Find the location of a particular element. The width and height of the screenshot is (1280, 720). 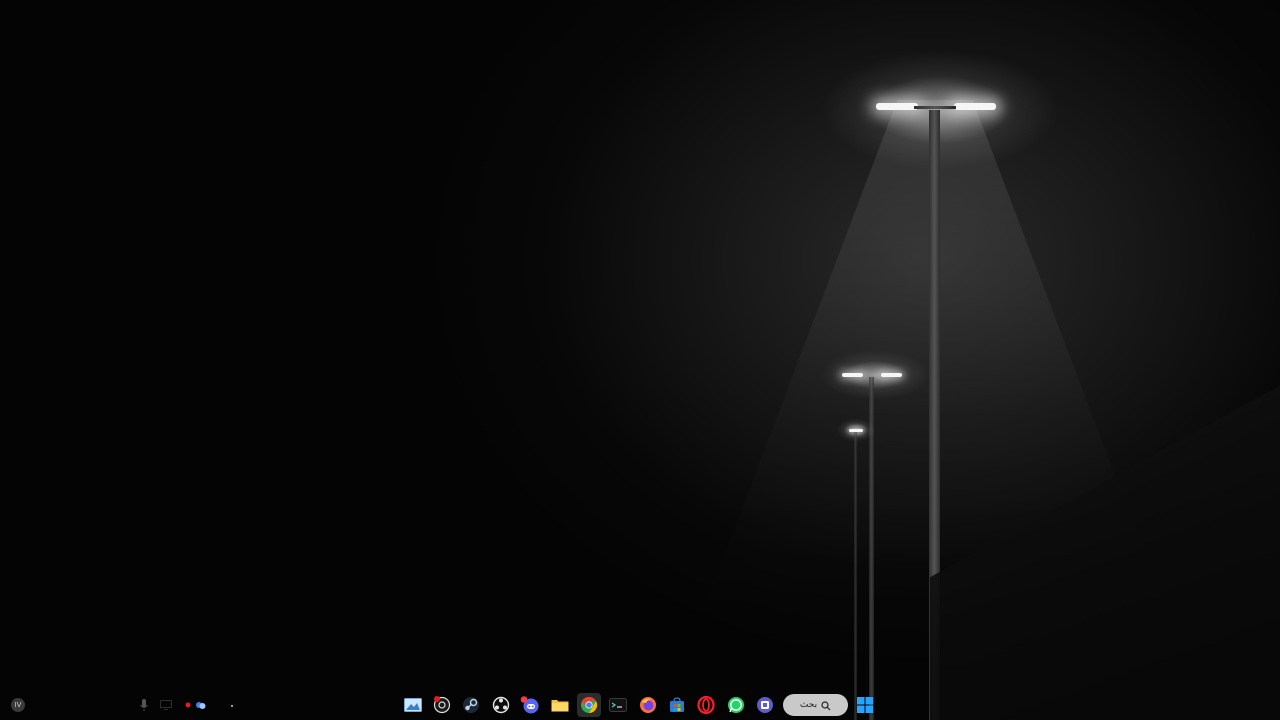

opera-app-icon is located at coordinates (706, 705).